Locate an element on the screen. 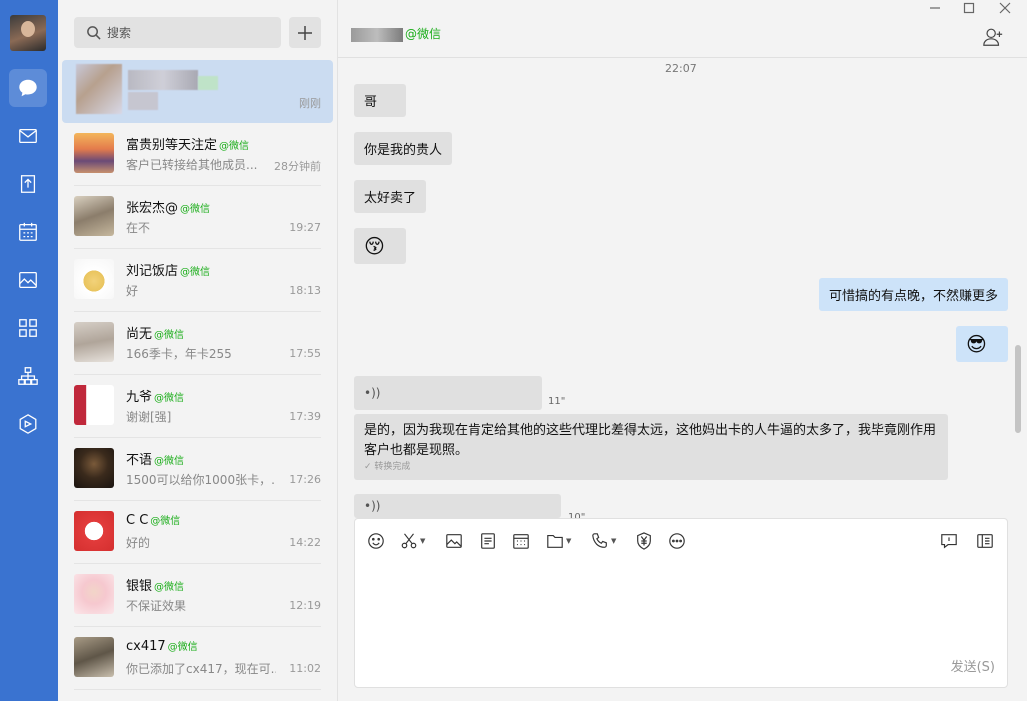 The image size is (1027, 701). sidebar-icon is located at coordinates (985, 541).